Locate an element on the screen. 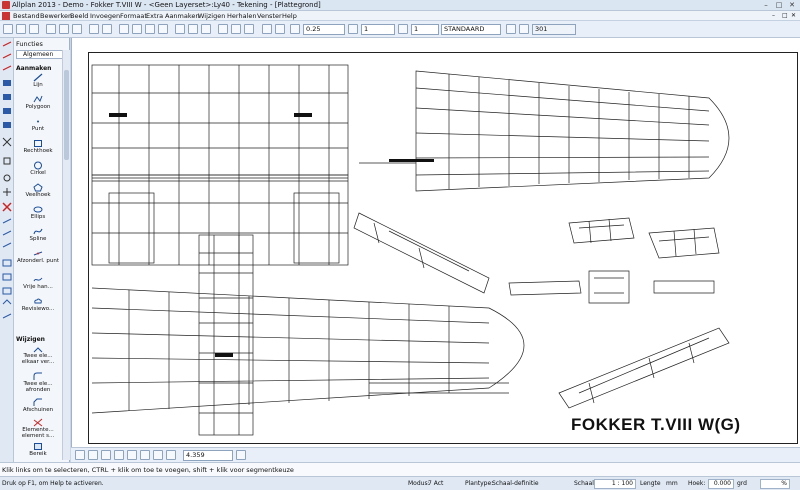  tool-spline: Spline is located at coordinates (38, 234).